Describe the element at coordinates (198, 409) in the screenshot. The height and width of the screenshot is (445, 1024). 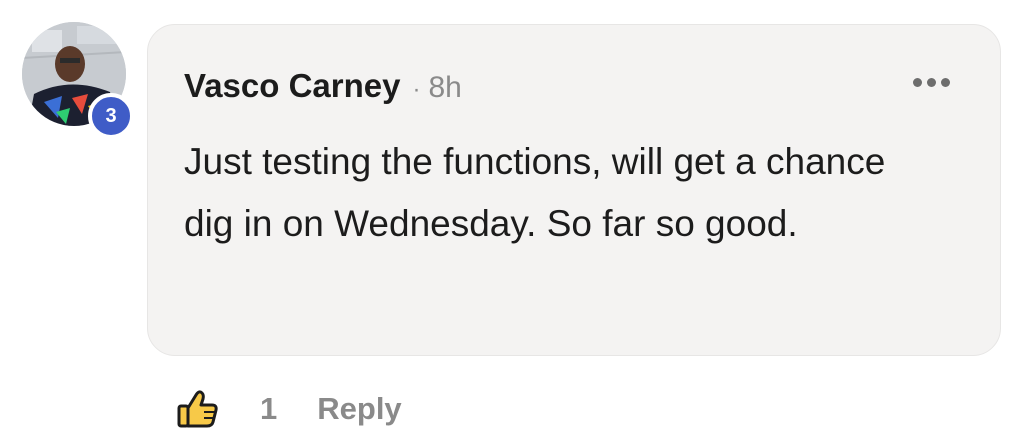
I see `thumbs-up-icon` at that location.